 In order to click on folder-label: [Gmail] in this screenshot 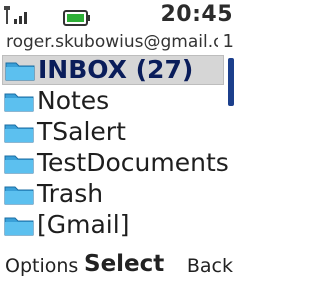, I will do `click(83, 224)`.